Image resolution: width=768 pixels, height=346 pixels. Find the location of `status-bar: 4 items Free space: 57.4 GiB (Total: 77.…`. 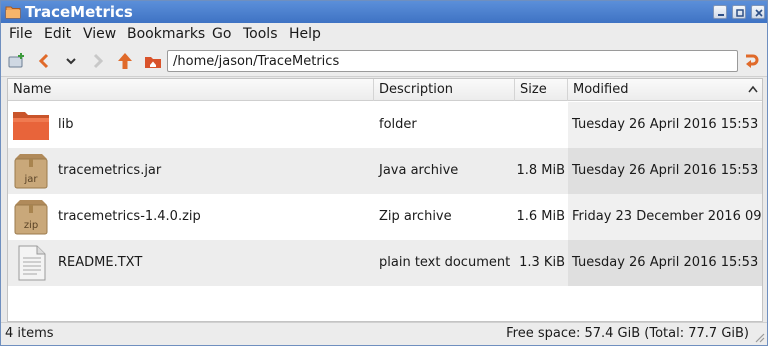

status-bar: 4 items Free space: 57.4 GiB (Total: 77.… is located at coordinates (384, 333).